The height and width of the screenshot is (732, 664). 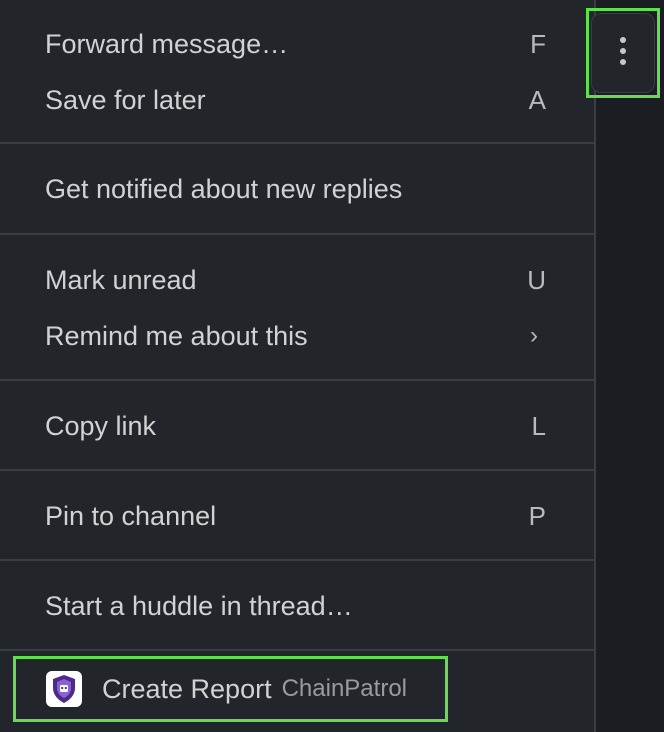 I want to click on menu-item-create-report: Create Report ChainPatrol, so click(x=230, y=689).